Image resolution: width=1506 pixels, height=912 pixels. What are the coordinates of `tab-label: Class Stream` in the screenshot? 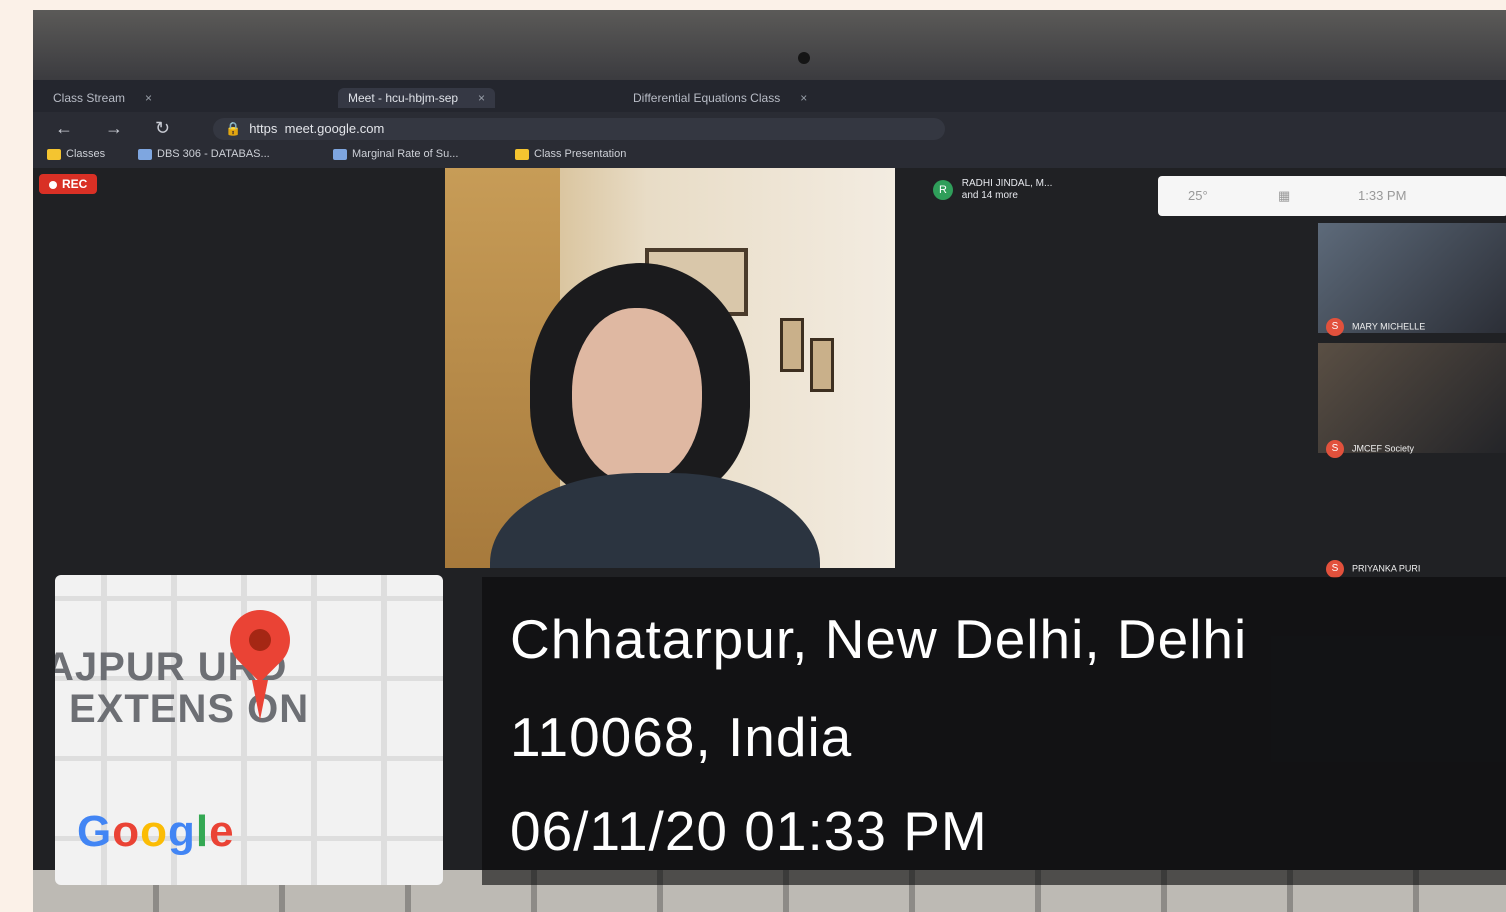 It's located at (89, 98).